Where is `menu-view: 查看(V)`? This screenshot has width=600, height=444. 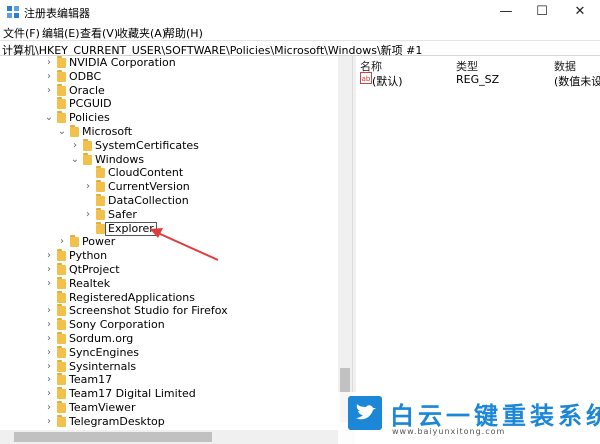
menu-view: 查看(V) is located at coordinates (99, 33).